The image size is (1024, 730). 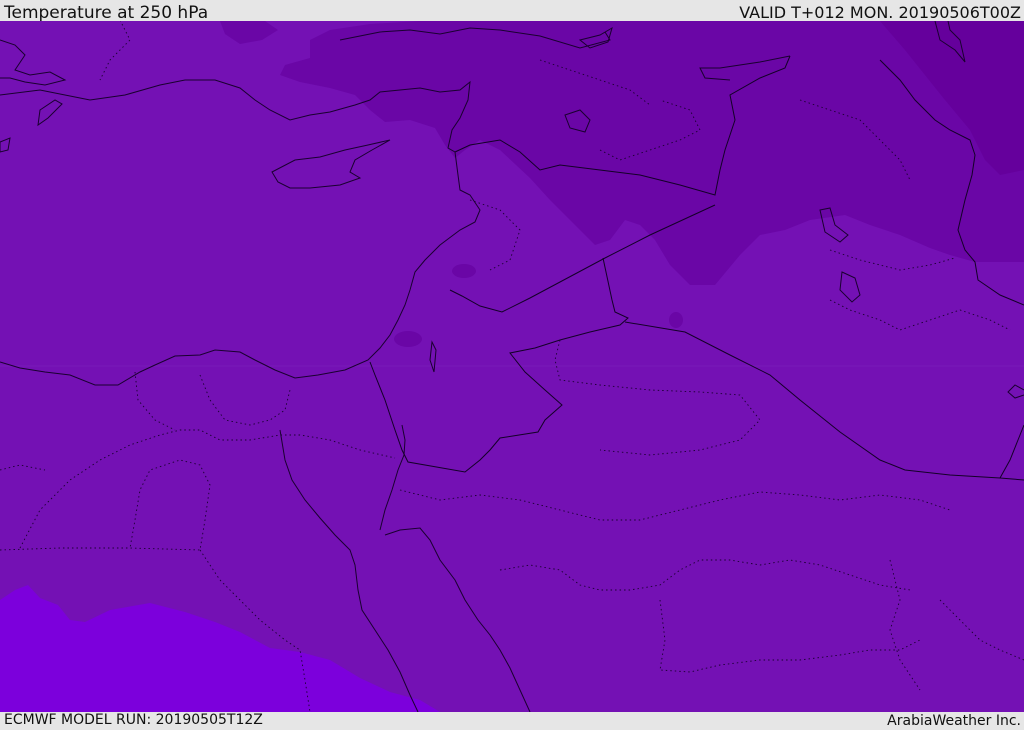 What do you see at coordinates (954, 721) in the screenshot?
I see `credit-text: ArabiaWeather Inc.` at bounding box center [954, 721].